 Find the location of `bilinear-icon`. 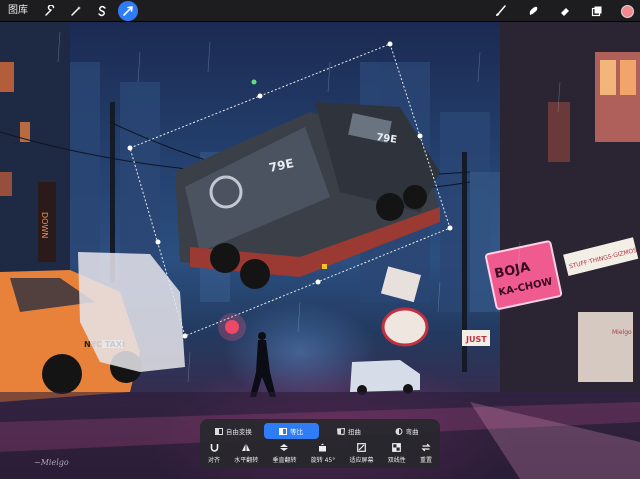

bilinear-icon is located at coordinates (397, 447).